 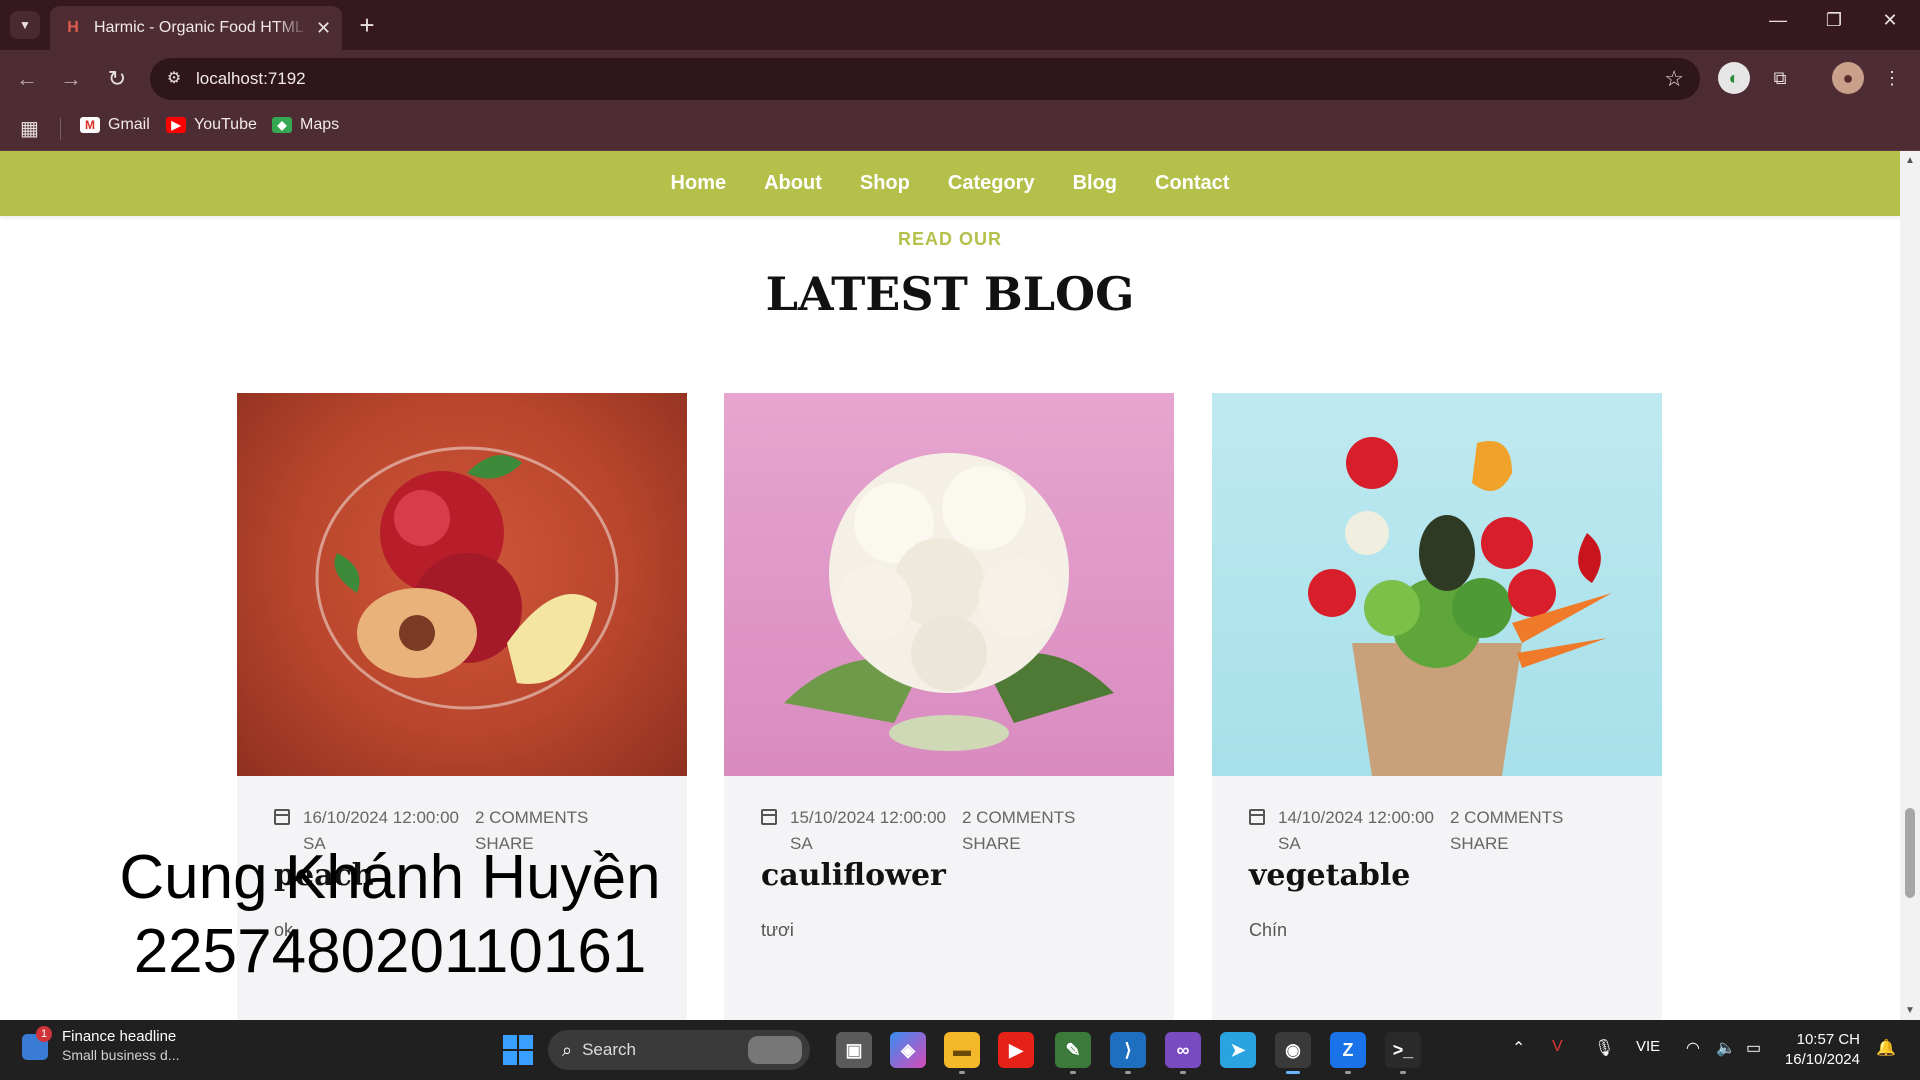 I want to click on nav-contact: Contact, so click(x=1192, y=183).